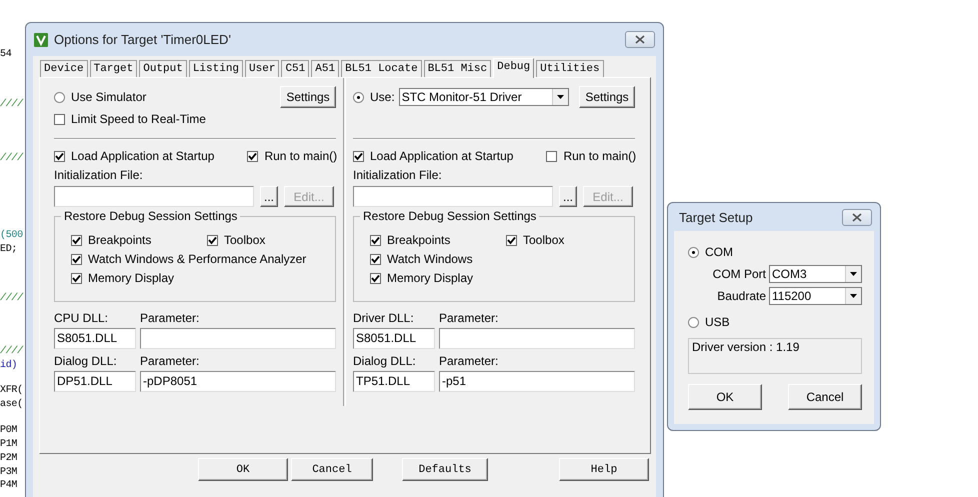 This screenshot has height=497, width=978. What do you see at coordinates (6, 55) in the screenshot?
I see `code-fragment: 54` at bounding box center [6, 55].